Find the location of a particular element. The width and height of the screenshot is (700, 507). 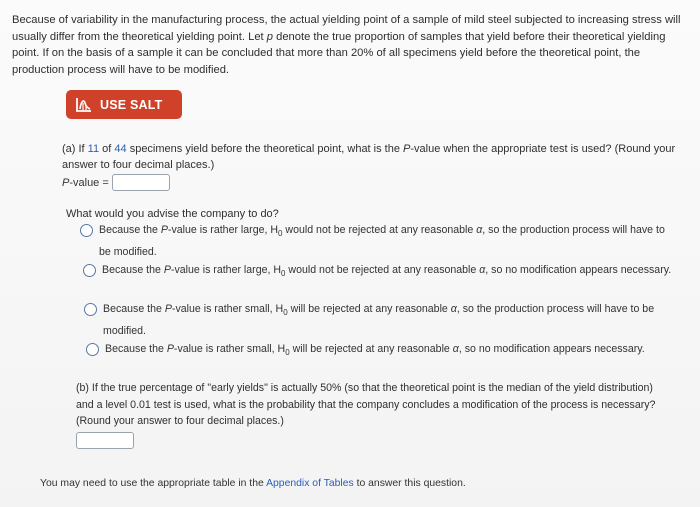

part-a-of: of is located at coordinates (107, 149).